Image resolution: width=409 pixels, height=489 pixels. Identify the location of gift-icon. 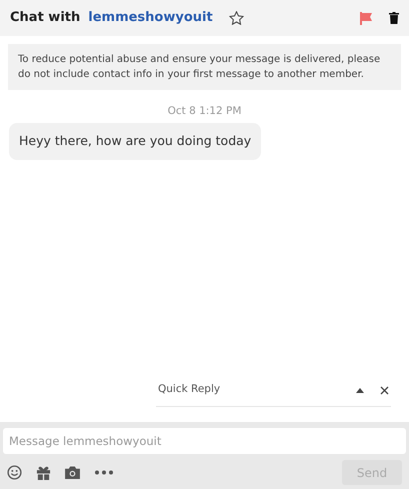
(43, 472).